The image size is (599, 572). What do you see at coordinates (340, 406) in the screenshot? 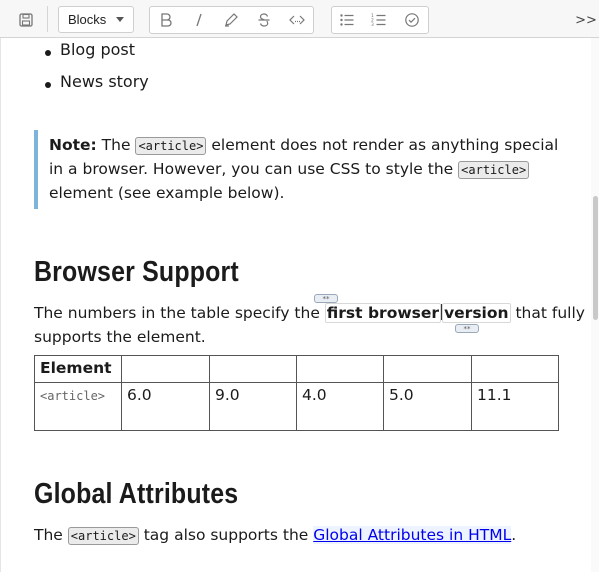
I see `table-cell: 4.0` at bounding box center [340, 406].